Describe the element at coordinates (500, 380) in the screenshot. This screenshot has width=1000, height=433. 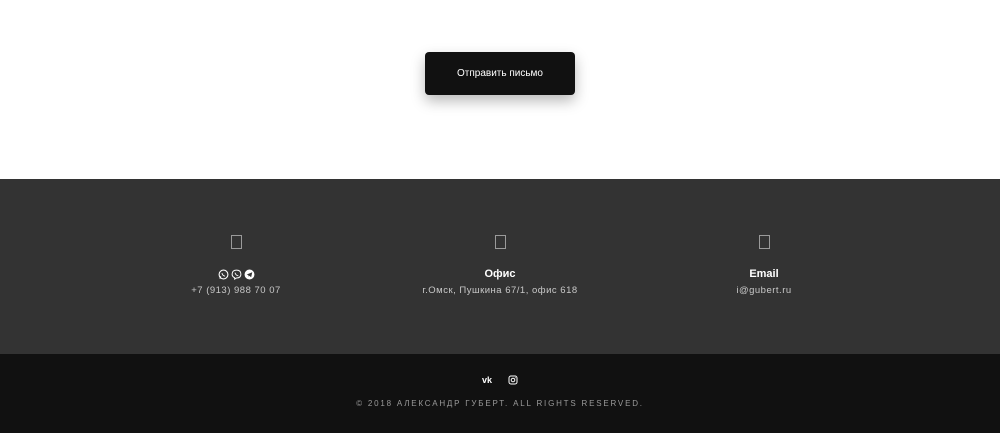
I see `social-links: vk` at that location.